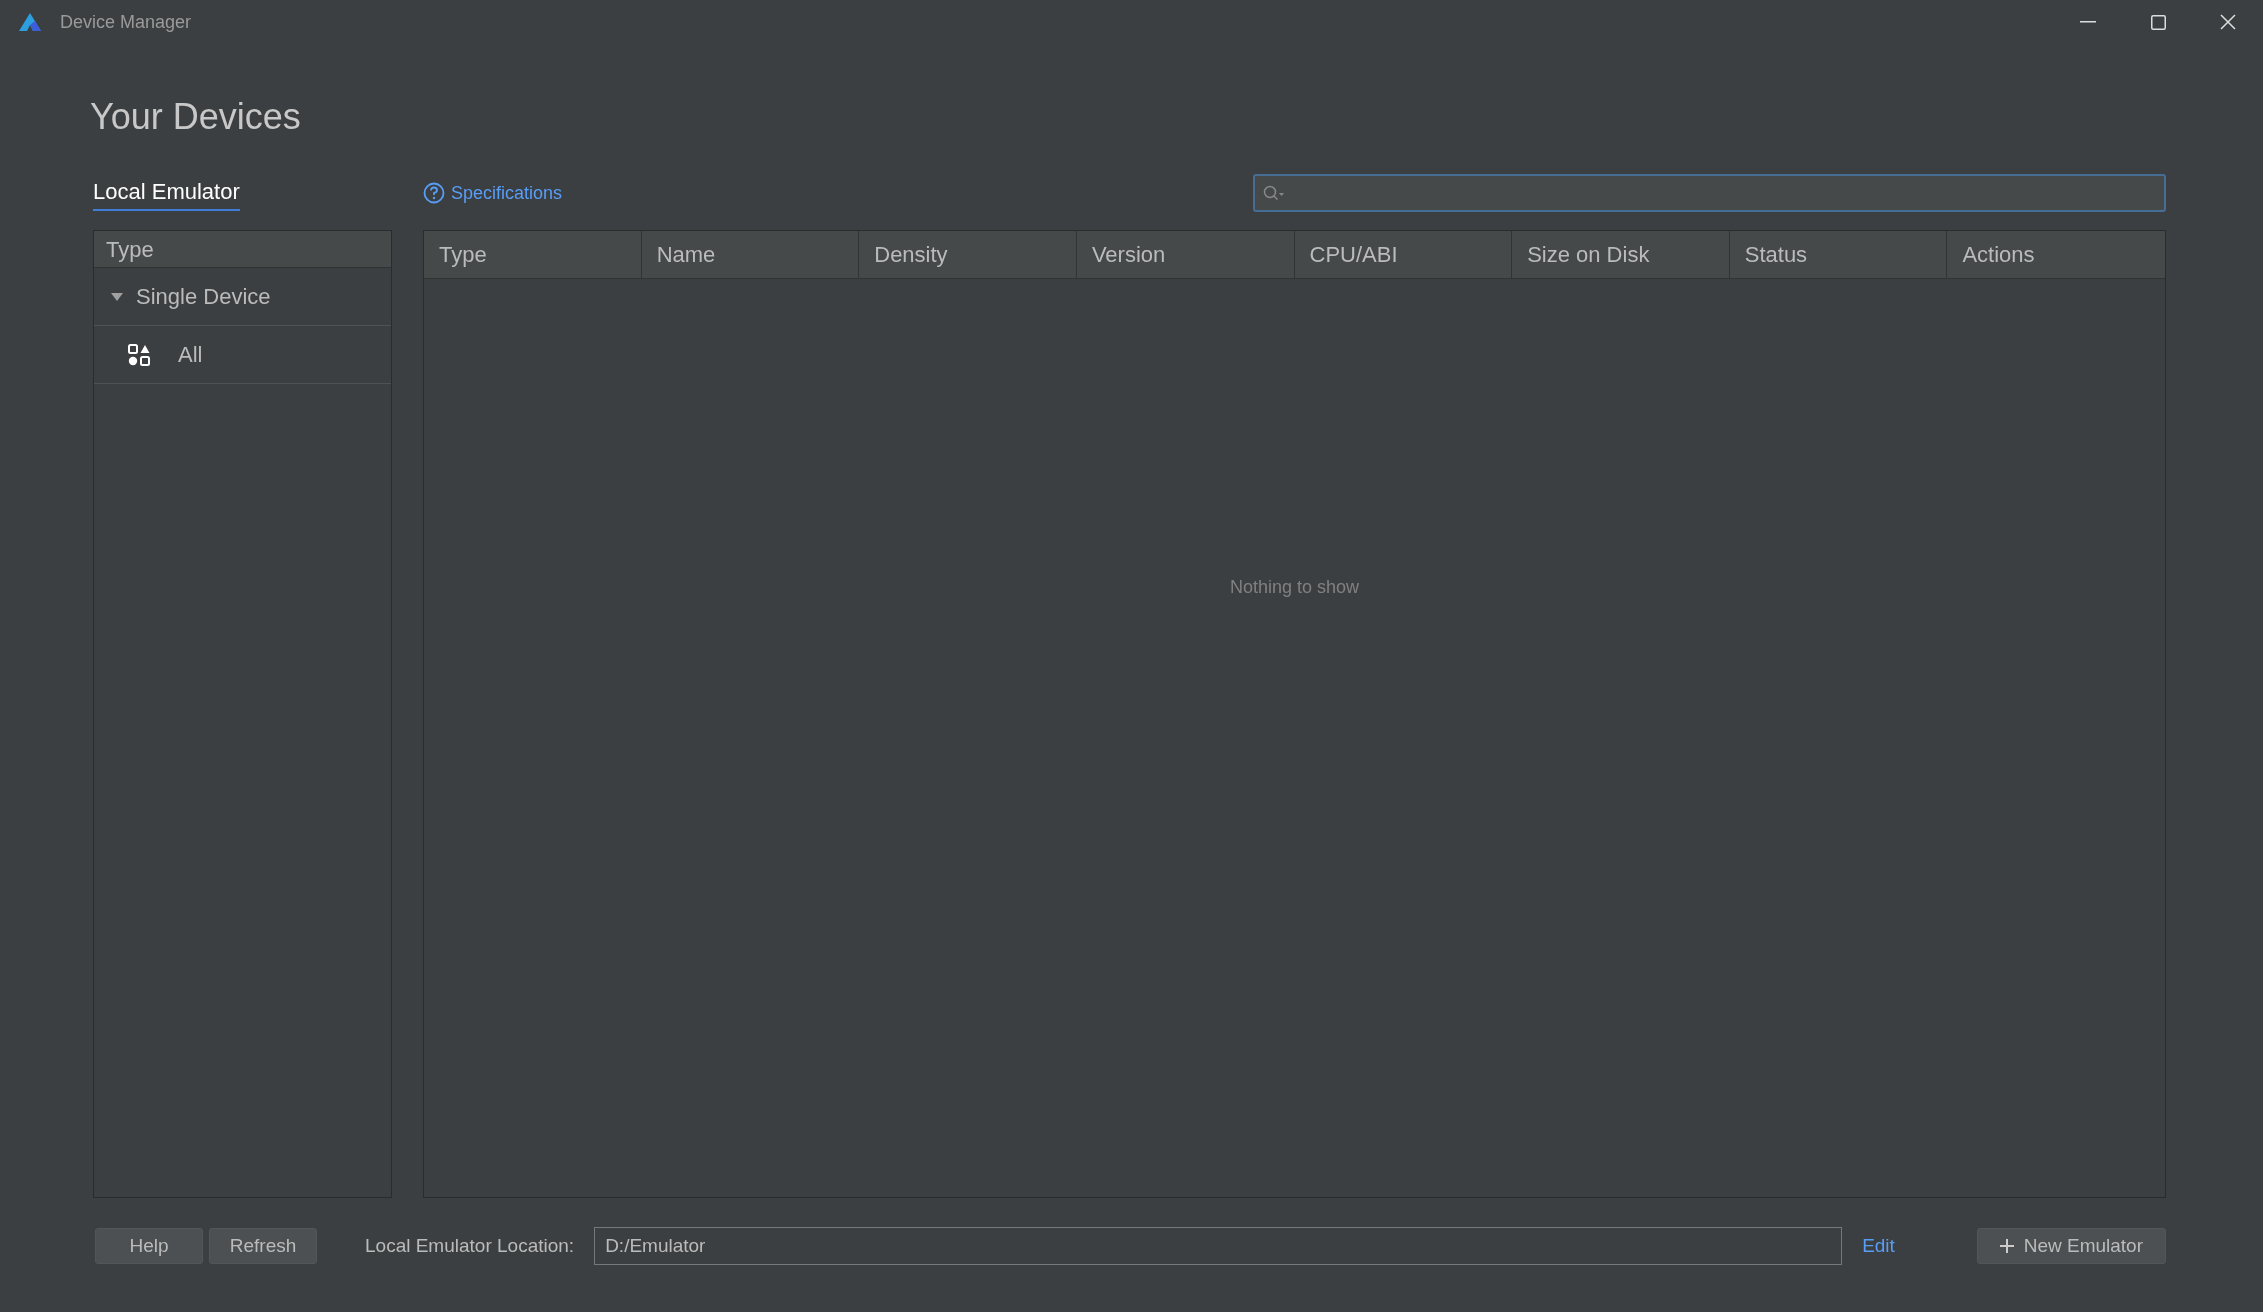 This screenshot has width=2263, height=1312. What do you see at coordinates (2158, 22) in the screenshot?
I see `maximize-icon` at bounding box center [2158, 22].